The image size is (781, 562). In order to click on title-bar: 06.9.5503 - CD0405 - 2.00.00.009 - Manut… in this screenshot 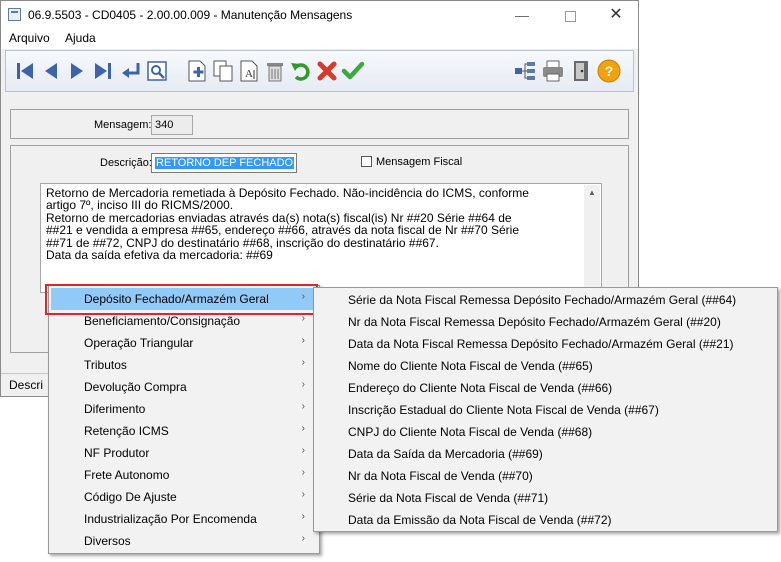, I will do `click(319, 15)`.